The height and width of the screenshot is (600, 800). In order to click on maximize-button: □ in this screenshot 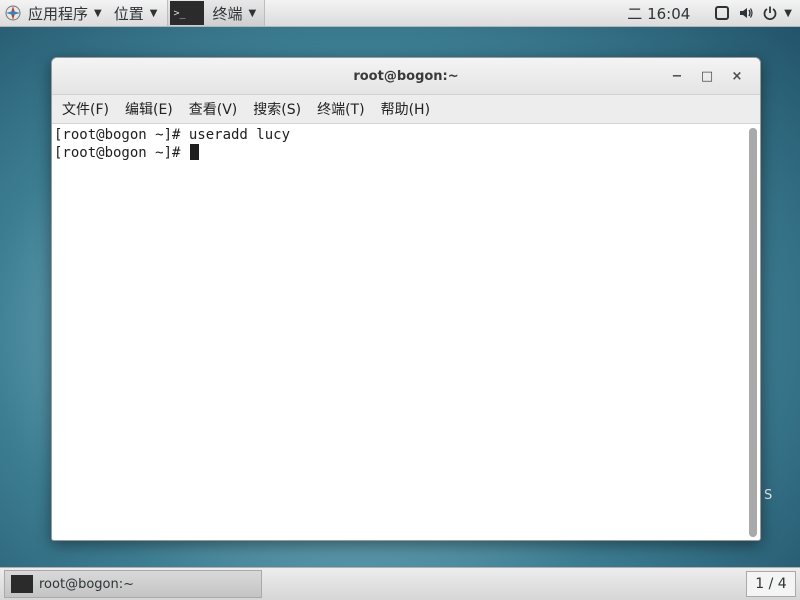, I will do `click(707, 76)`.